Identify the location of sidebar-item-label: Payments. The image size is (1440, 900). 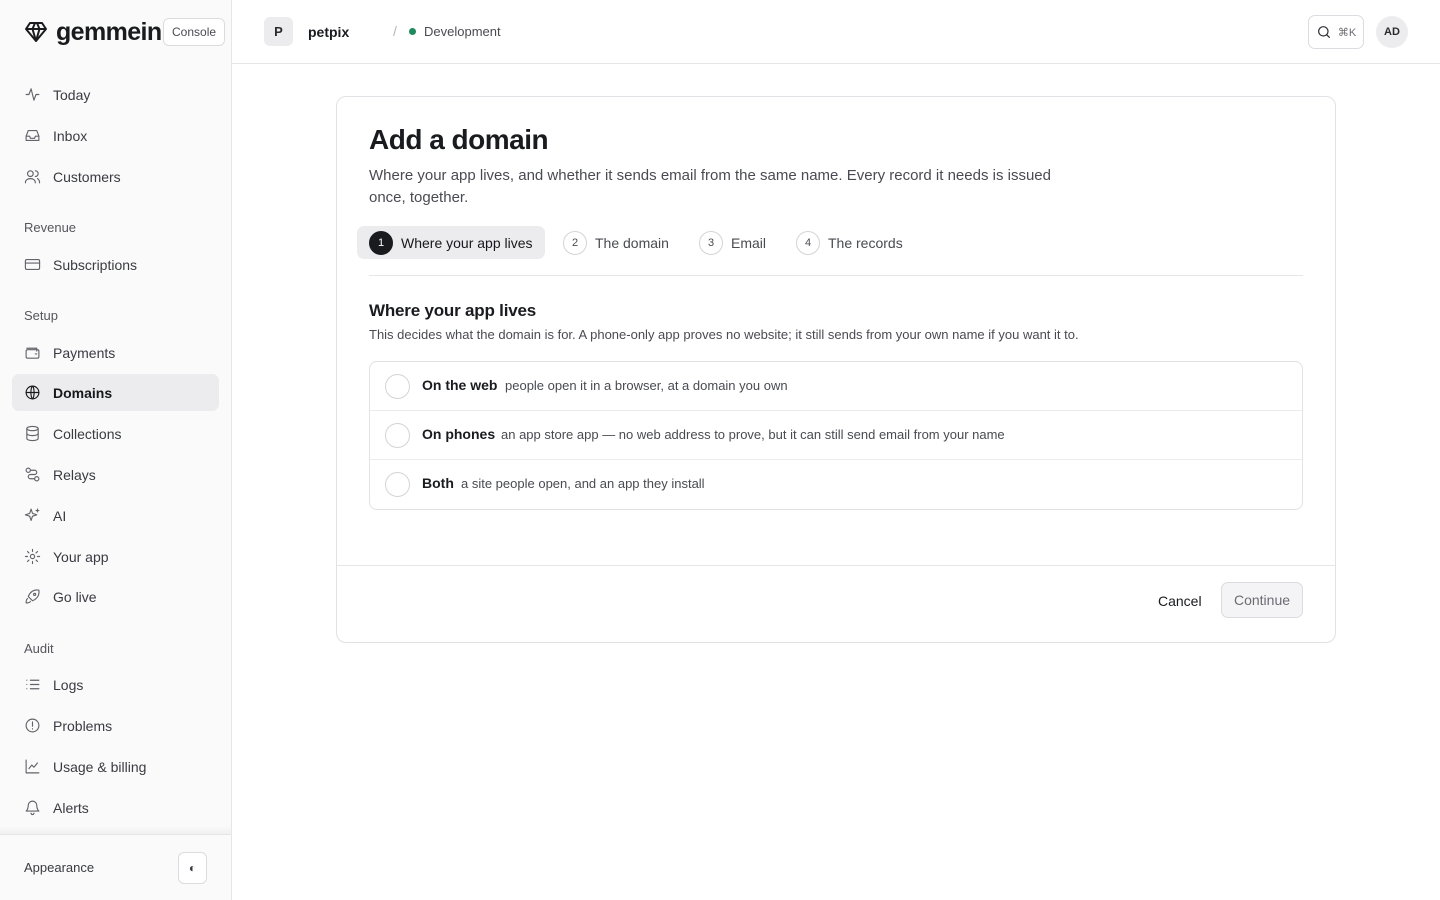
(84, 352).